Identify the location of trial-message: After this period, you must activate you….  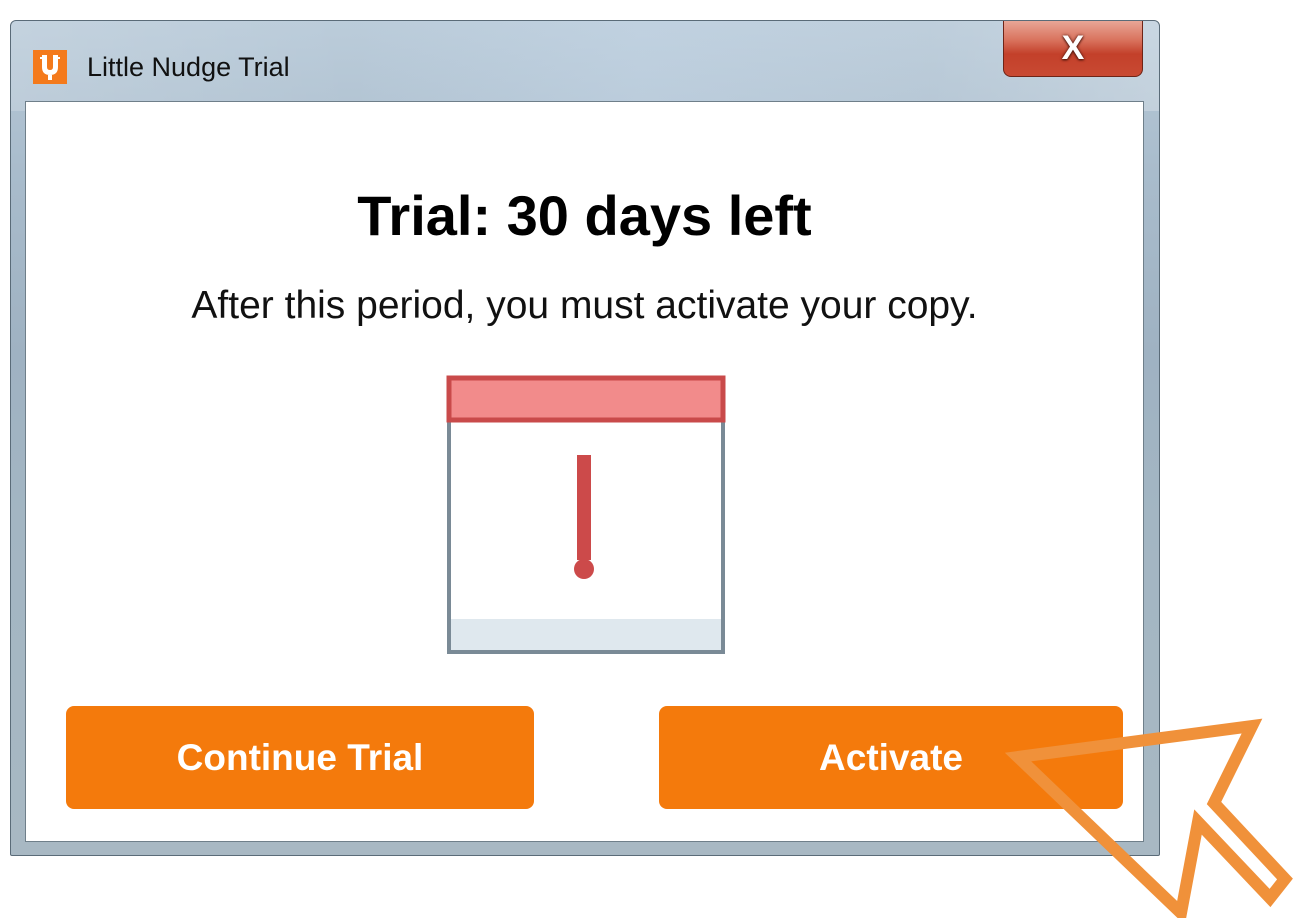
(584, 305).